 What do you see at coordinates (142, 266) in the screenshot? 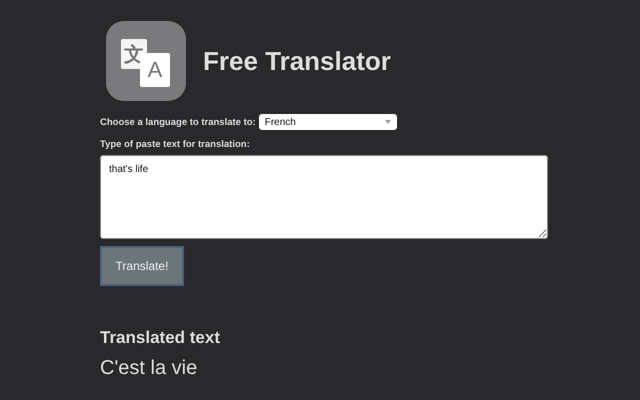
I see `translate-button: Translate!` at bounding box center [142, 266].